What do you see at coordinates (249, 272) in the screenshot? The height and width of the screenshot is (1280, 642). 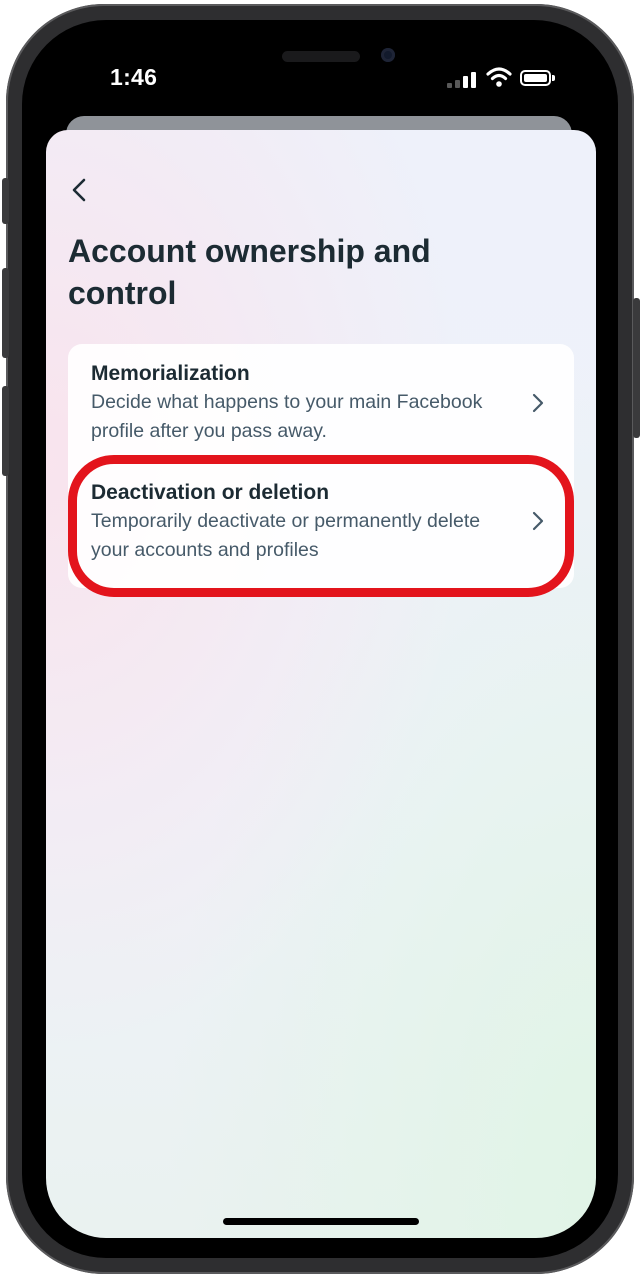 I see `page-title: Account ownership and control` at bounding box center [249, 272].